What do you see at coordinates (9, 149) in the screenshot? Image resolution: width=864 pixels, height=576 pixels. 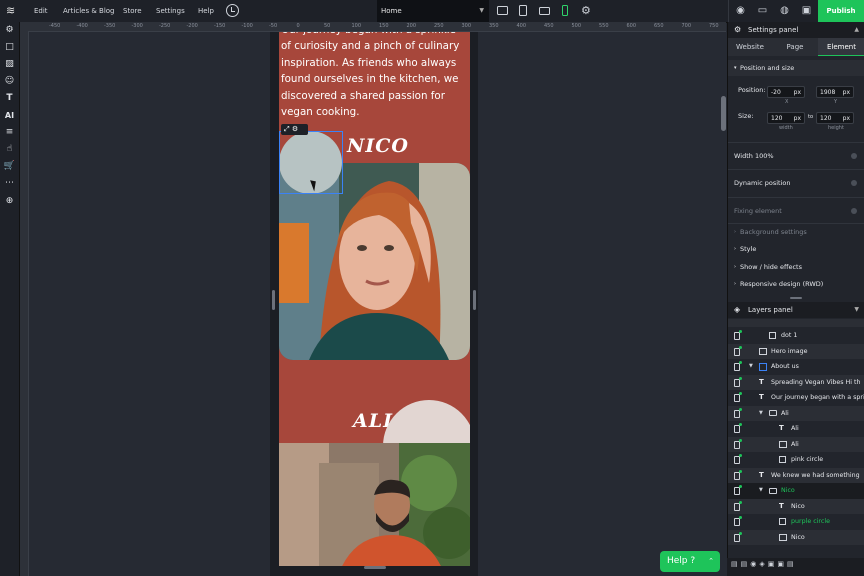 I see `add-button-pointer-icon: ☝` at bounding box center [9, 149].